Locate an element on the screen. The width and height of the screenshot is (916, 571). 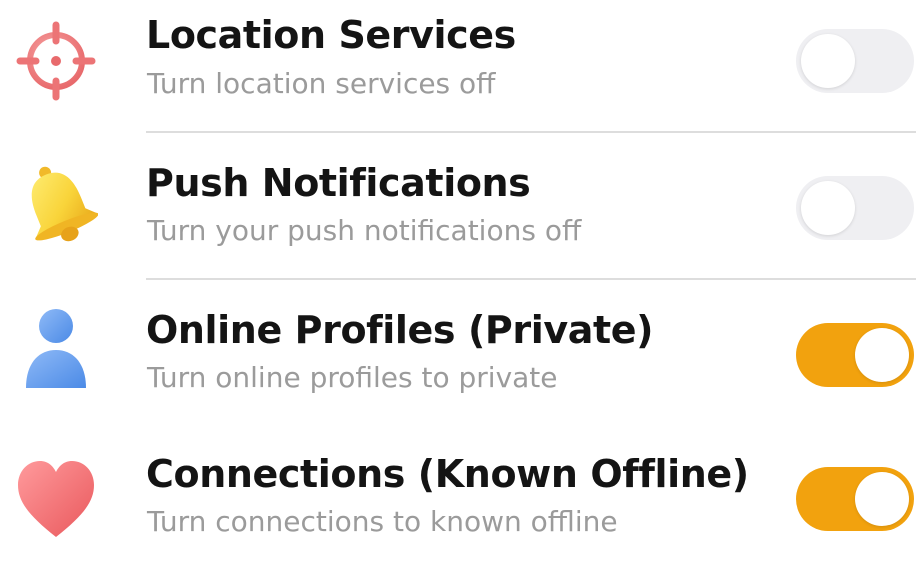
setting-title: Online Profiles (Private) is located at coordinates (400, 330).